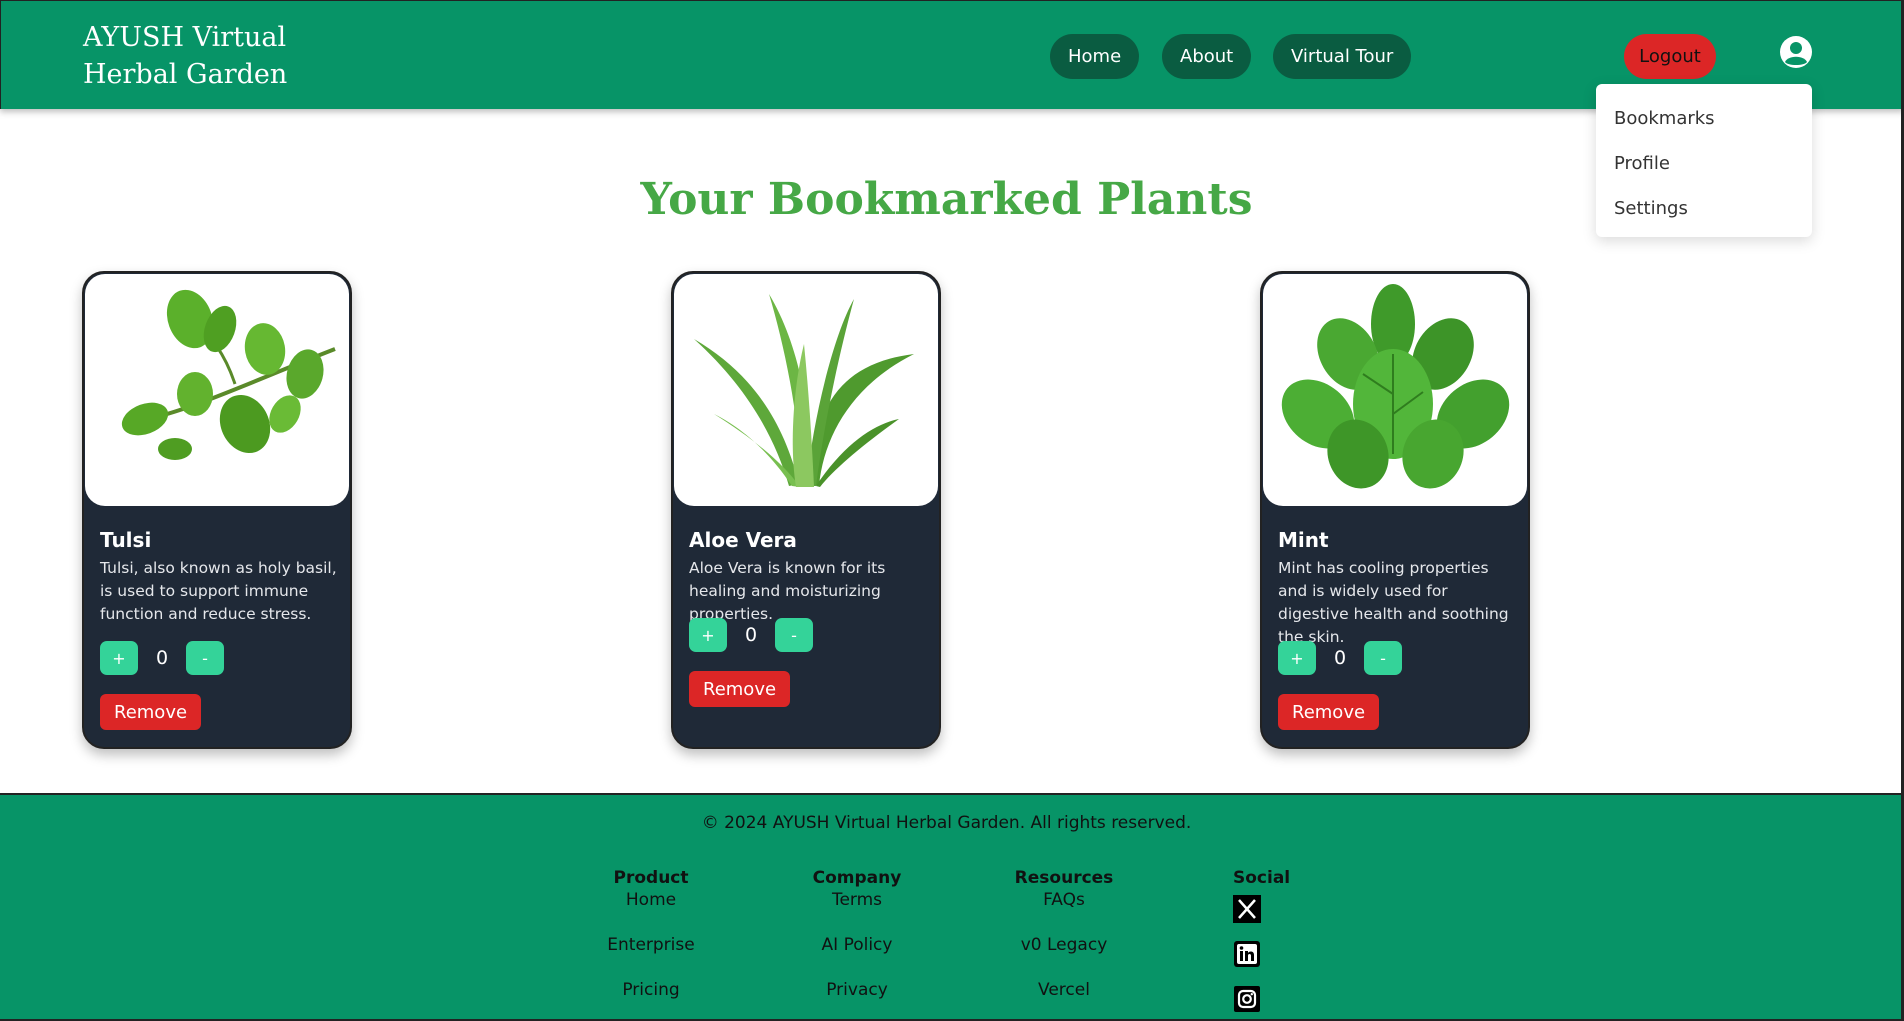 The image size is (1904, 1021). I want to click on brand-title: AYUSH Virtual Herbal Garden, so click(193, 56).